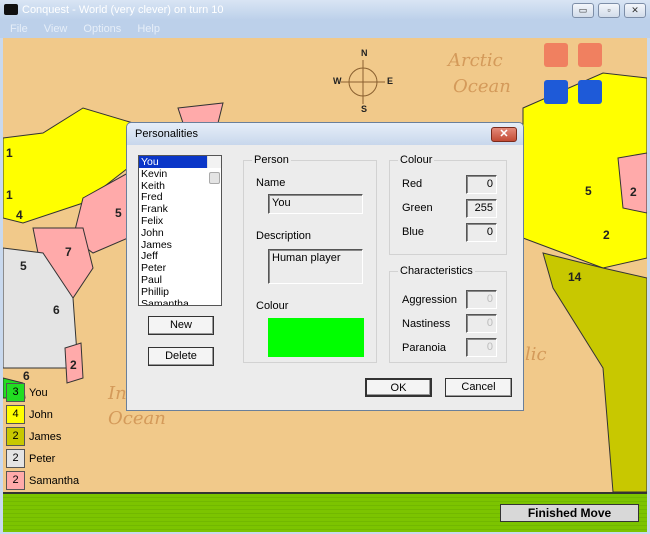  Describe the element at coordinates (11, 9) in the screenshot. I see `app-icon` at that location.